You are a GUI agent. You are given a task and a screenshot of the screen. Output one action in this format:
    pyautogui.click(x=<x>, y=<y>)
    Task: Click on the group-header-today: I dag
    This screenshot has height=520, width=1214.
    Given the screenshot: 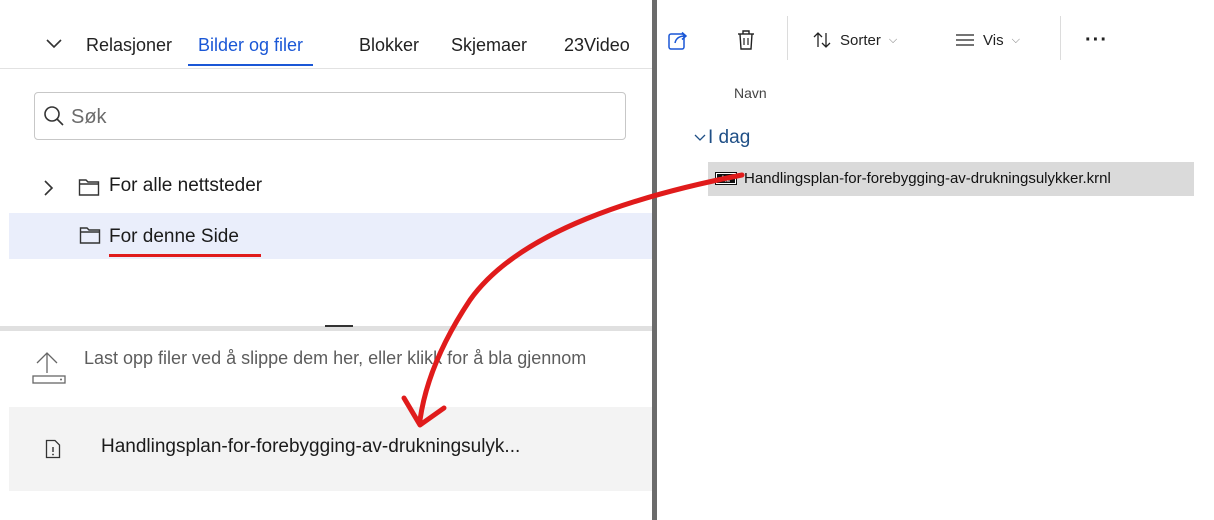 What is the action you would take?
    pyautogui.click(x=722, y=138)
    